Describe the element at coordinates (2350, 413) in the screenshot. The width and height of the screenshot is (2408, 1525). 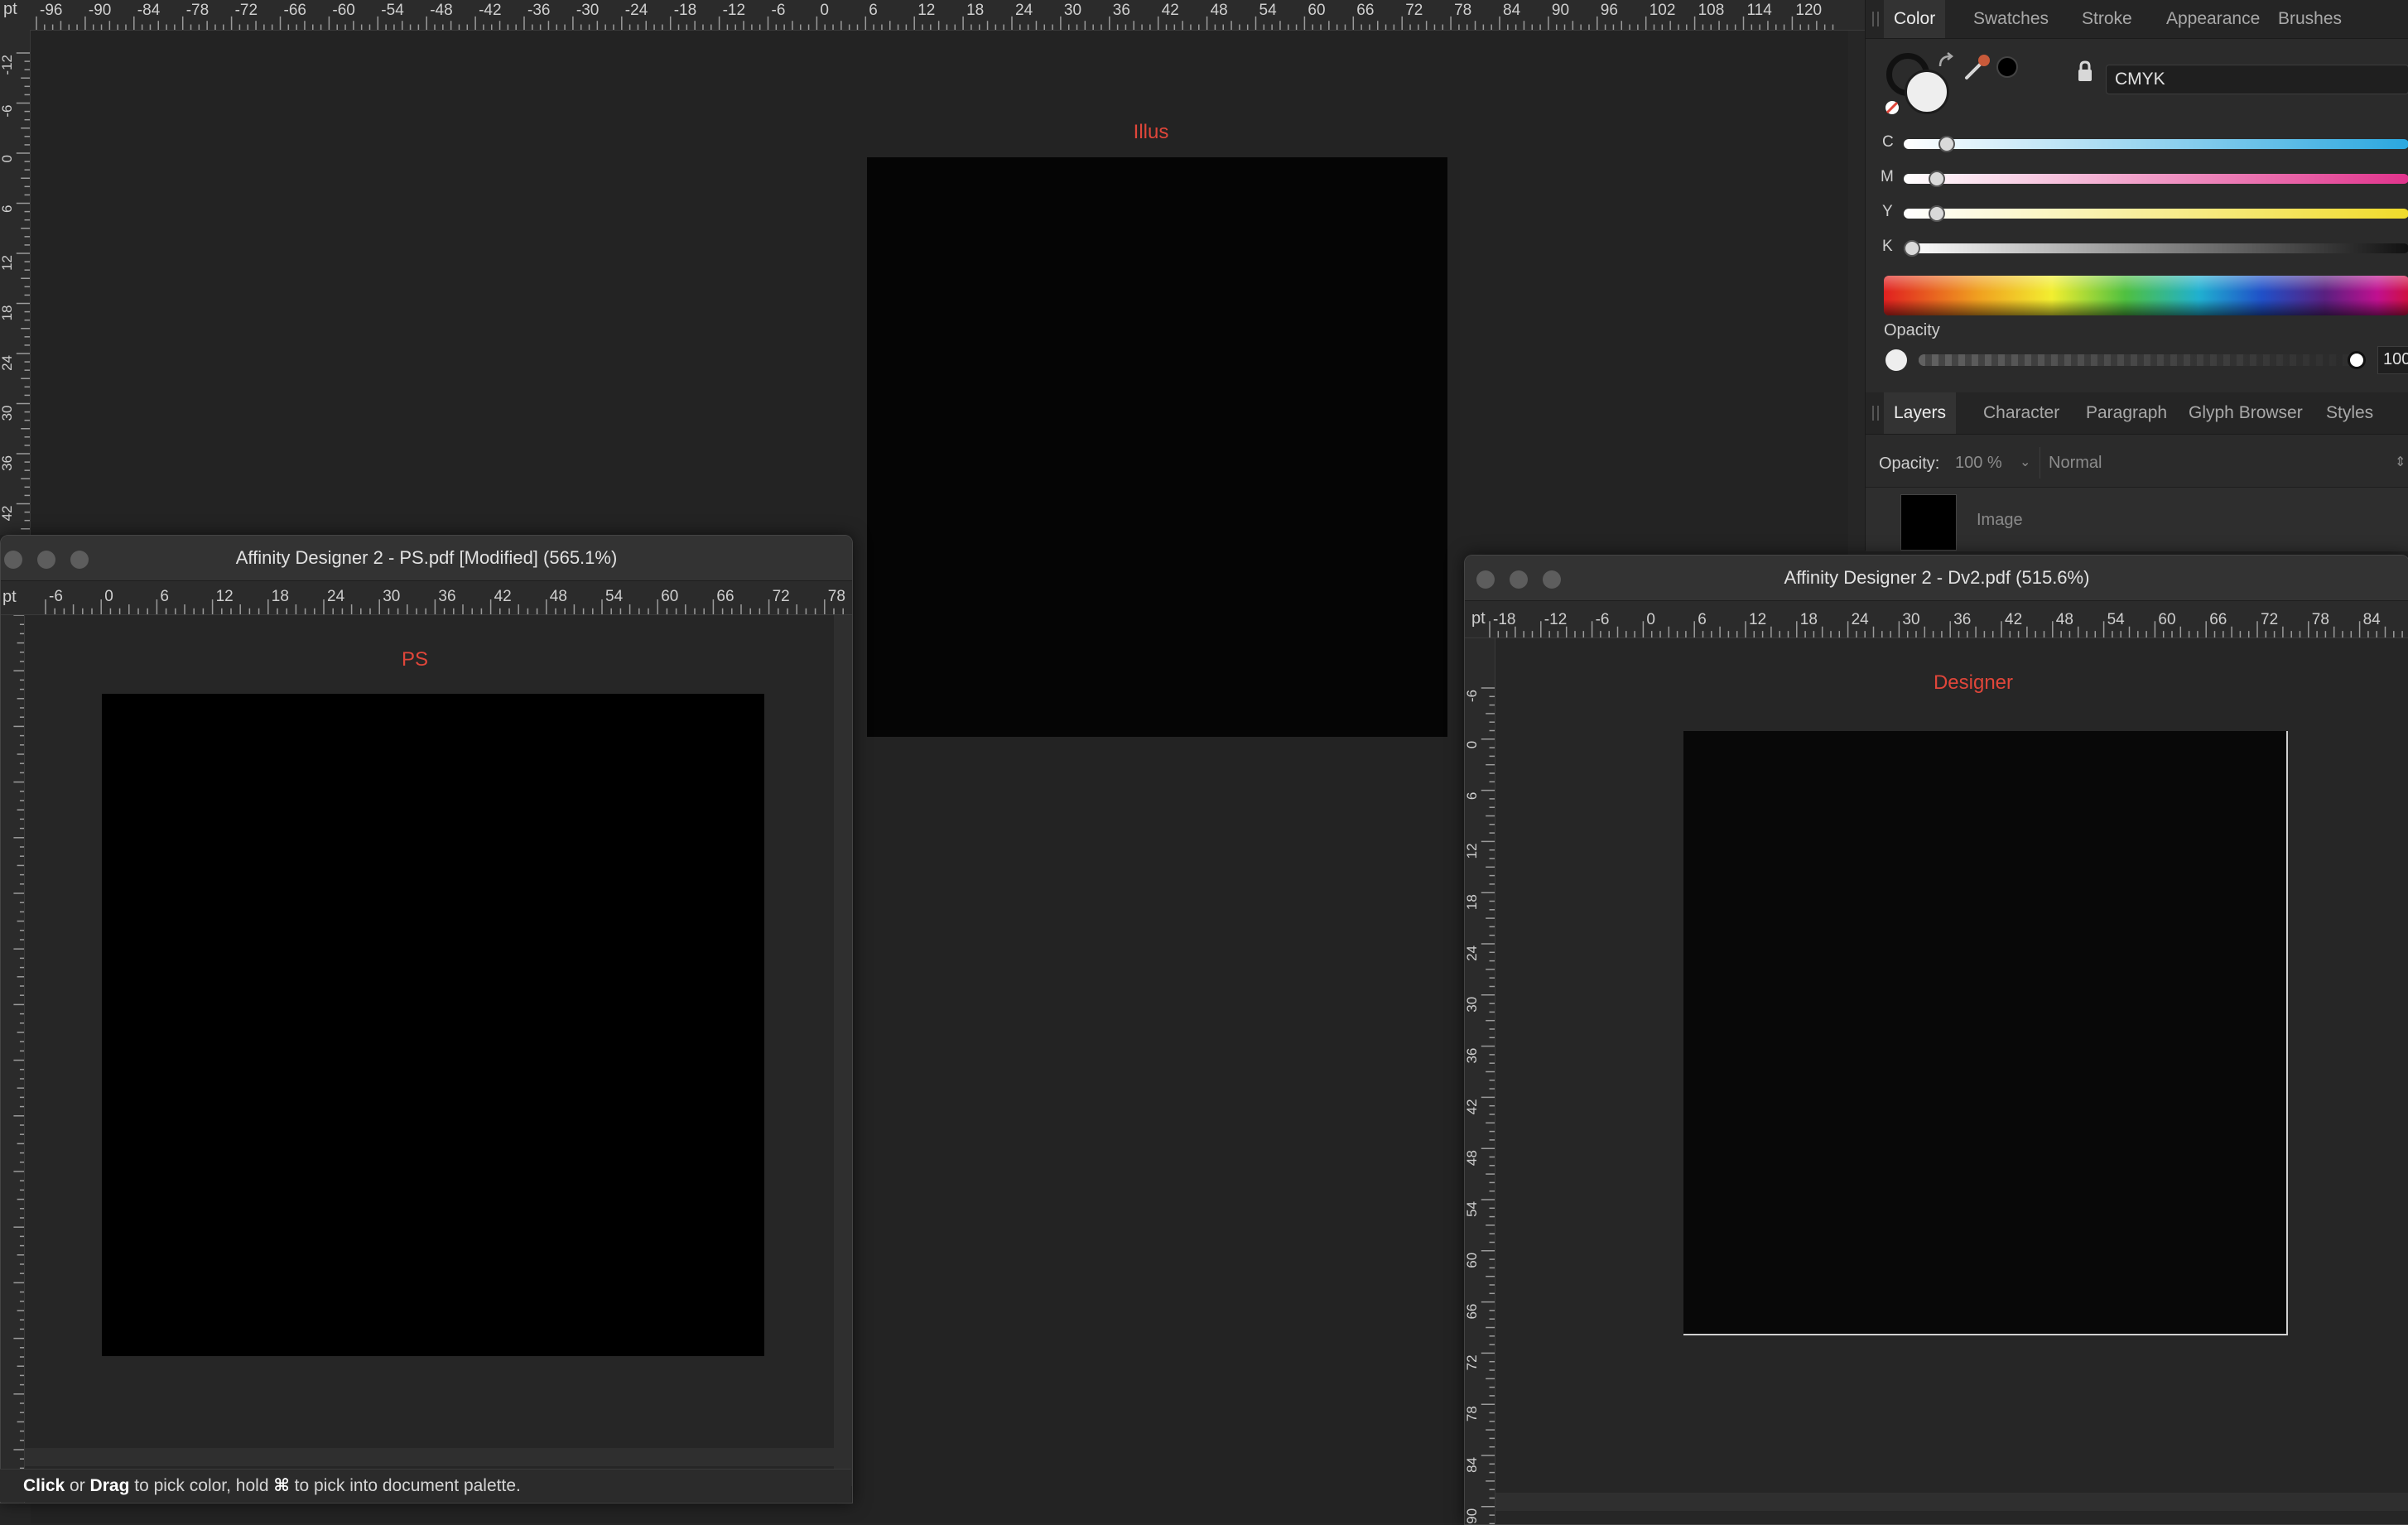
I see `tab-styles: Styles` at that location.